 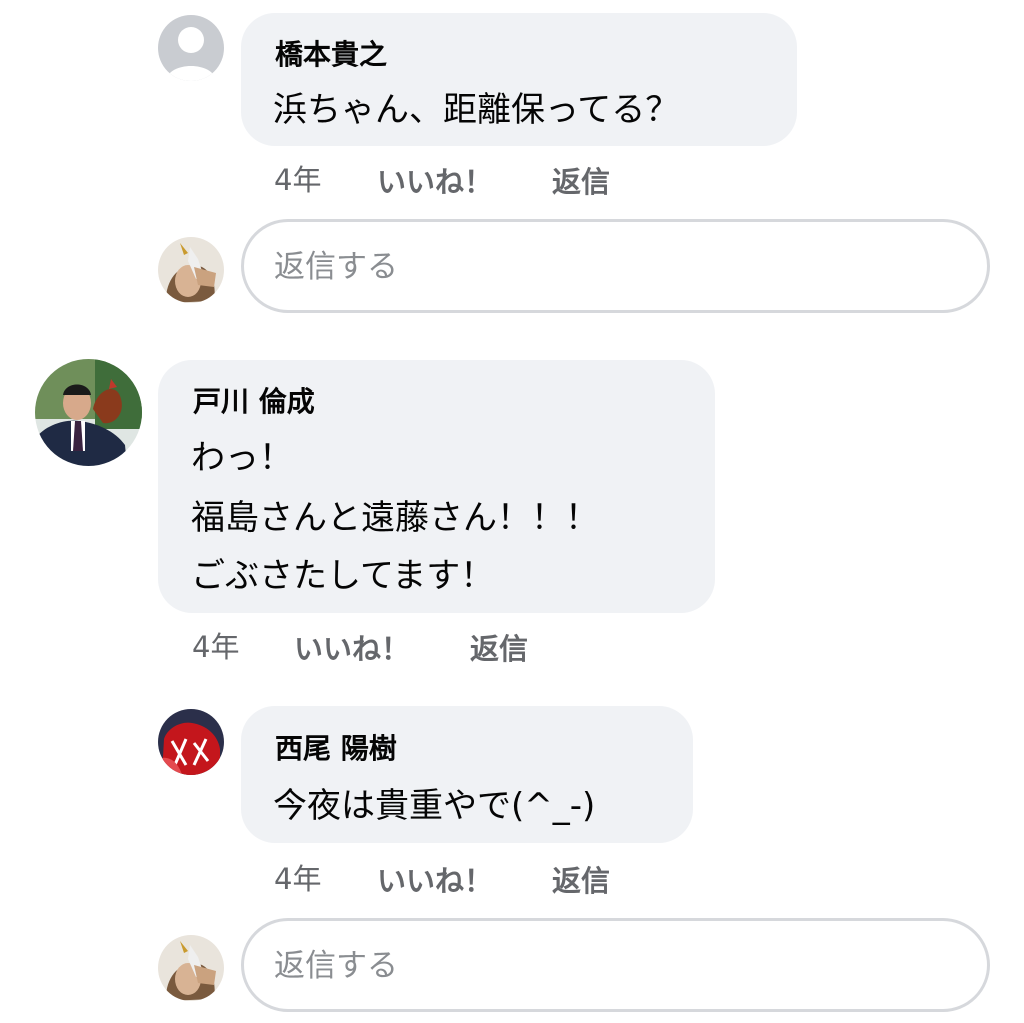 I want to click on default-avatar-icon, so click(x=191, y=48).